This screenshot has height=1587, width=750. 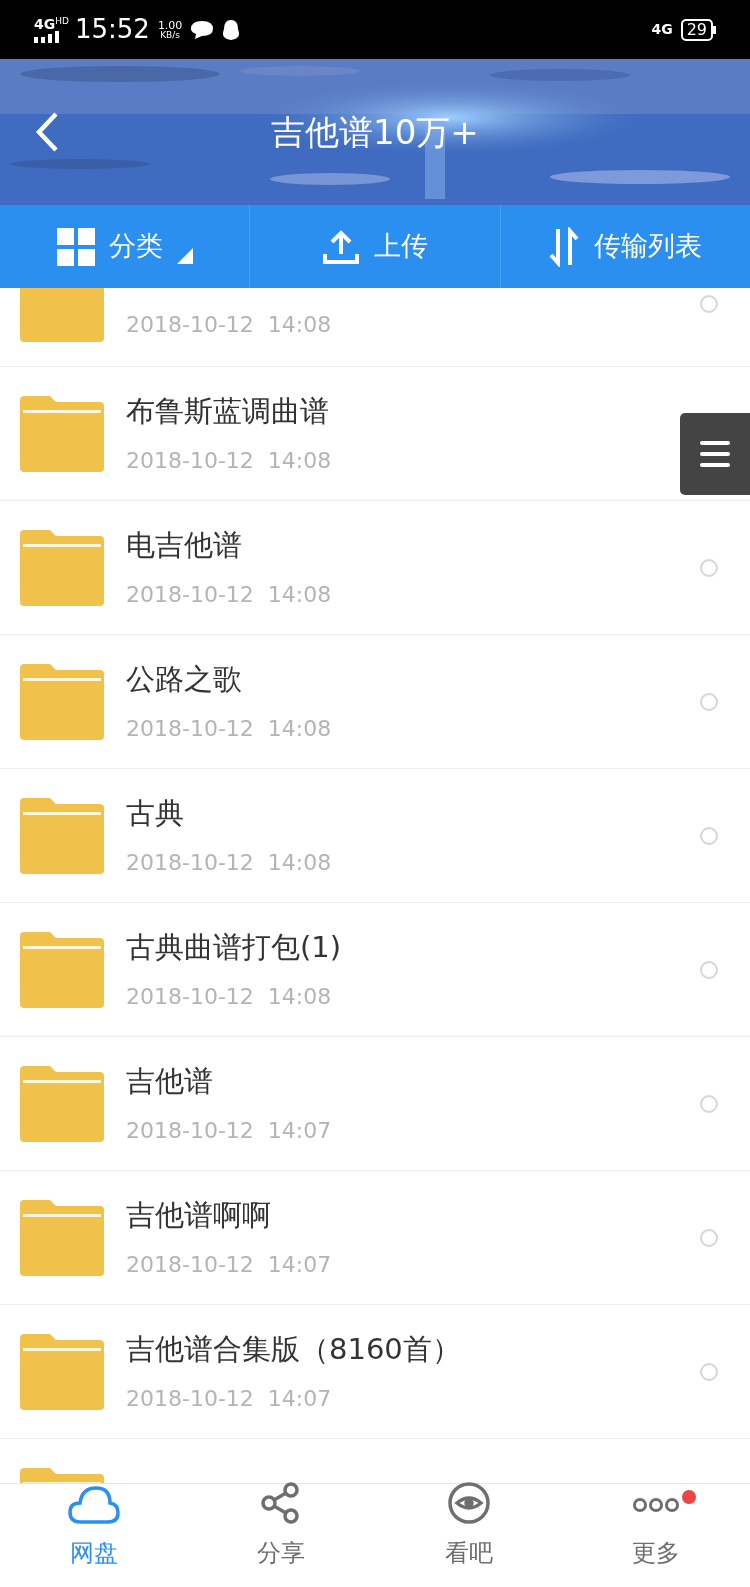 I want to click on nav-tab: 更多, so click(x=656, y=1535).